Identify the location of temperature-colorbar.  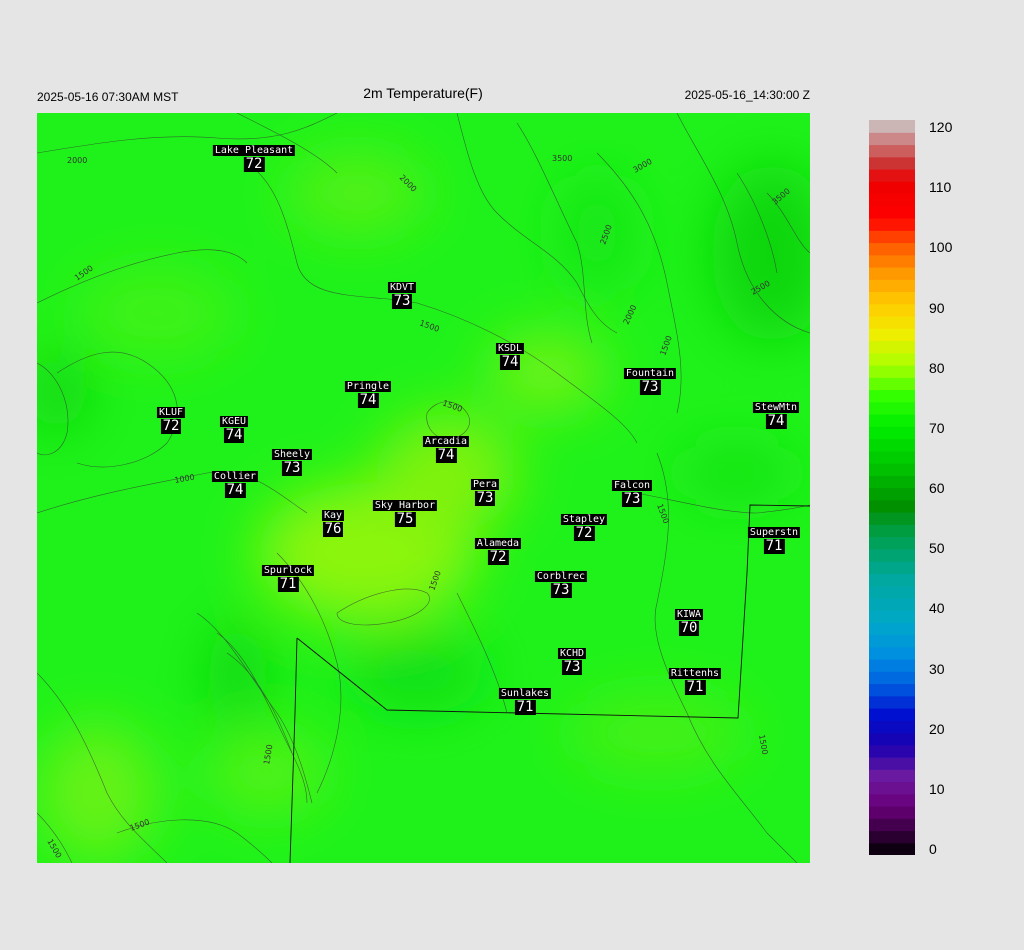
(892, 487).